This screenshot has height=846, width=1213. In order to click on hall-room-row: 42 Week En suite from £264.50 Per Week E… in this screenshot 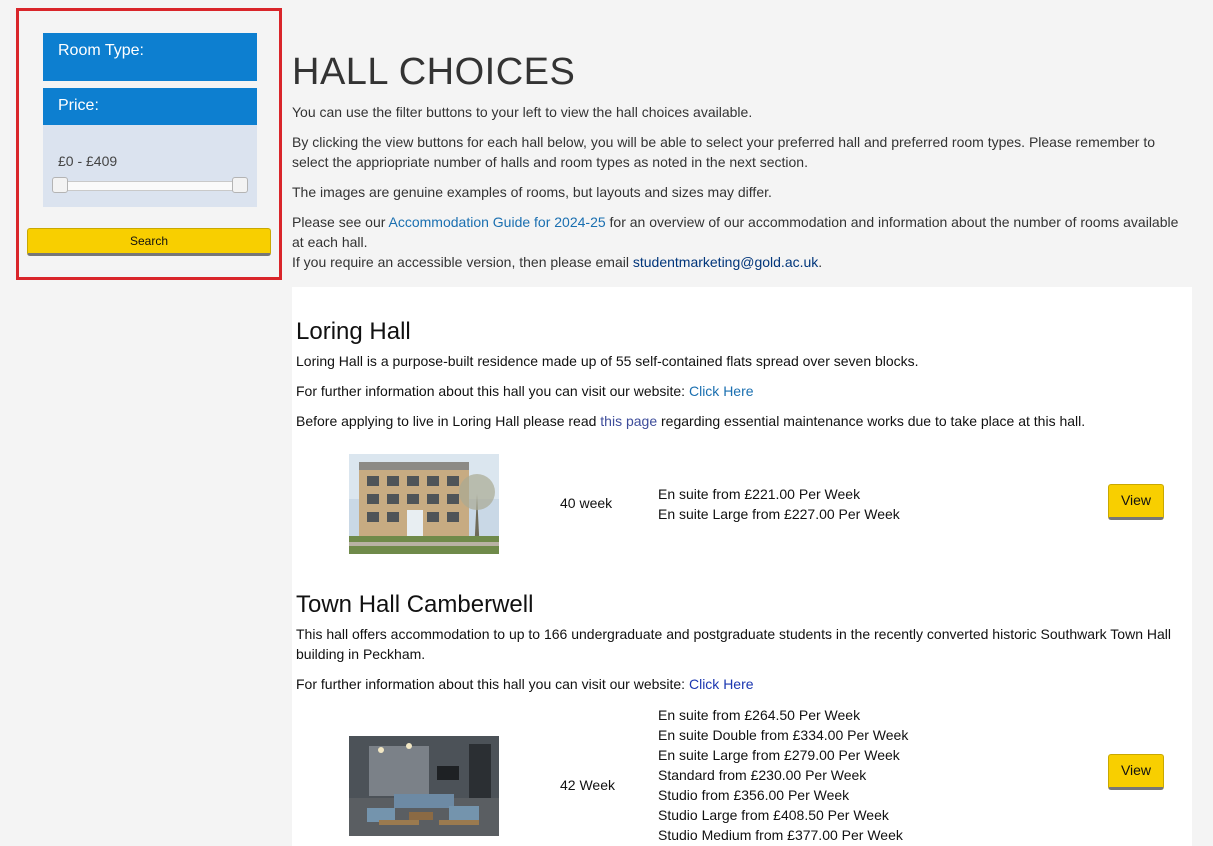, I will do `click(742, 776)`.